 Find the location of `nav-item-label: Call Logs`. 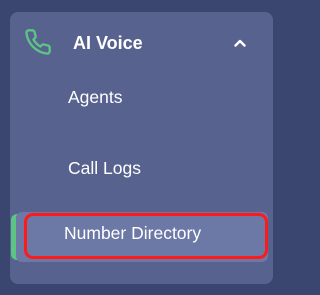

nav-item-label: Call Logs is located at coordinates (104, 168).